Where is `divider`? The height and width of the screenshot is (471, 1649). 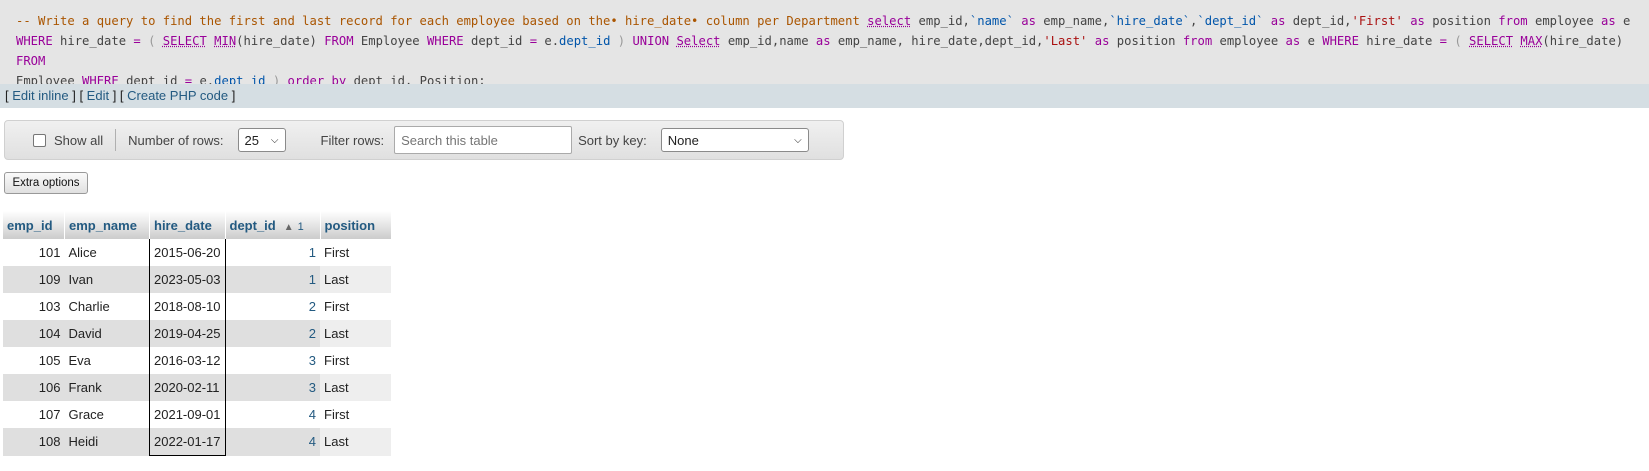
divider is located at coordinates (116, 140).